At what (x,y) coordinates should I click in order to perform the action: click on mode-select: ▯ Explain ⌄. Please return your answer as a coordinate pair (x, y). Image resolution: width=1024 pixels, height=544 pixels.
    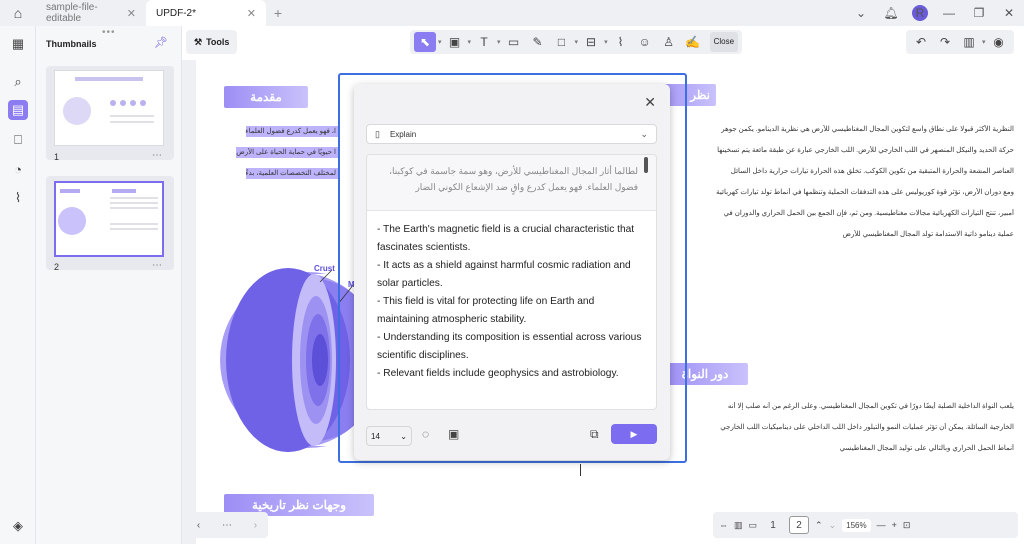
    Looking at the image, I should click on (511, 134).